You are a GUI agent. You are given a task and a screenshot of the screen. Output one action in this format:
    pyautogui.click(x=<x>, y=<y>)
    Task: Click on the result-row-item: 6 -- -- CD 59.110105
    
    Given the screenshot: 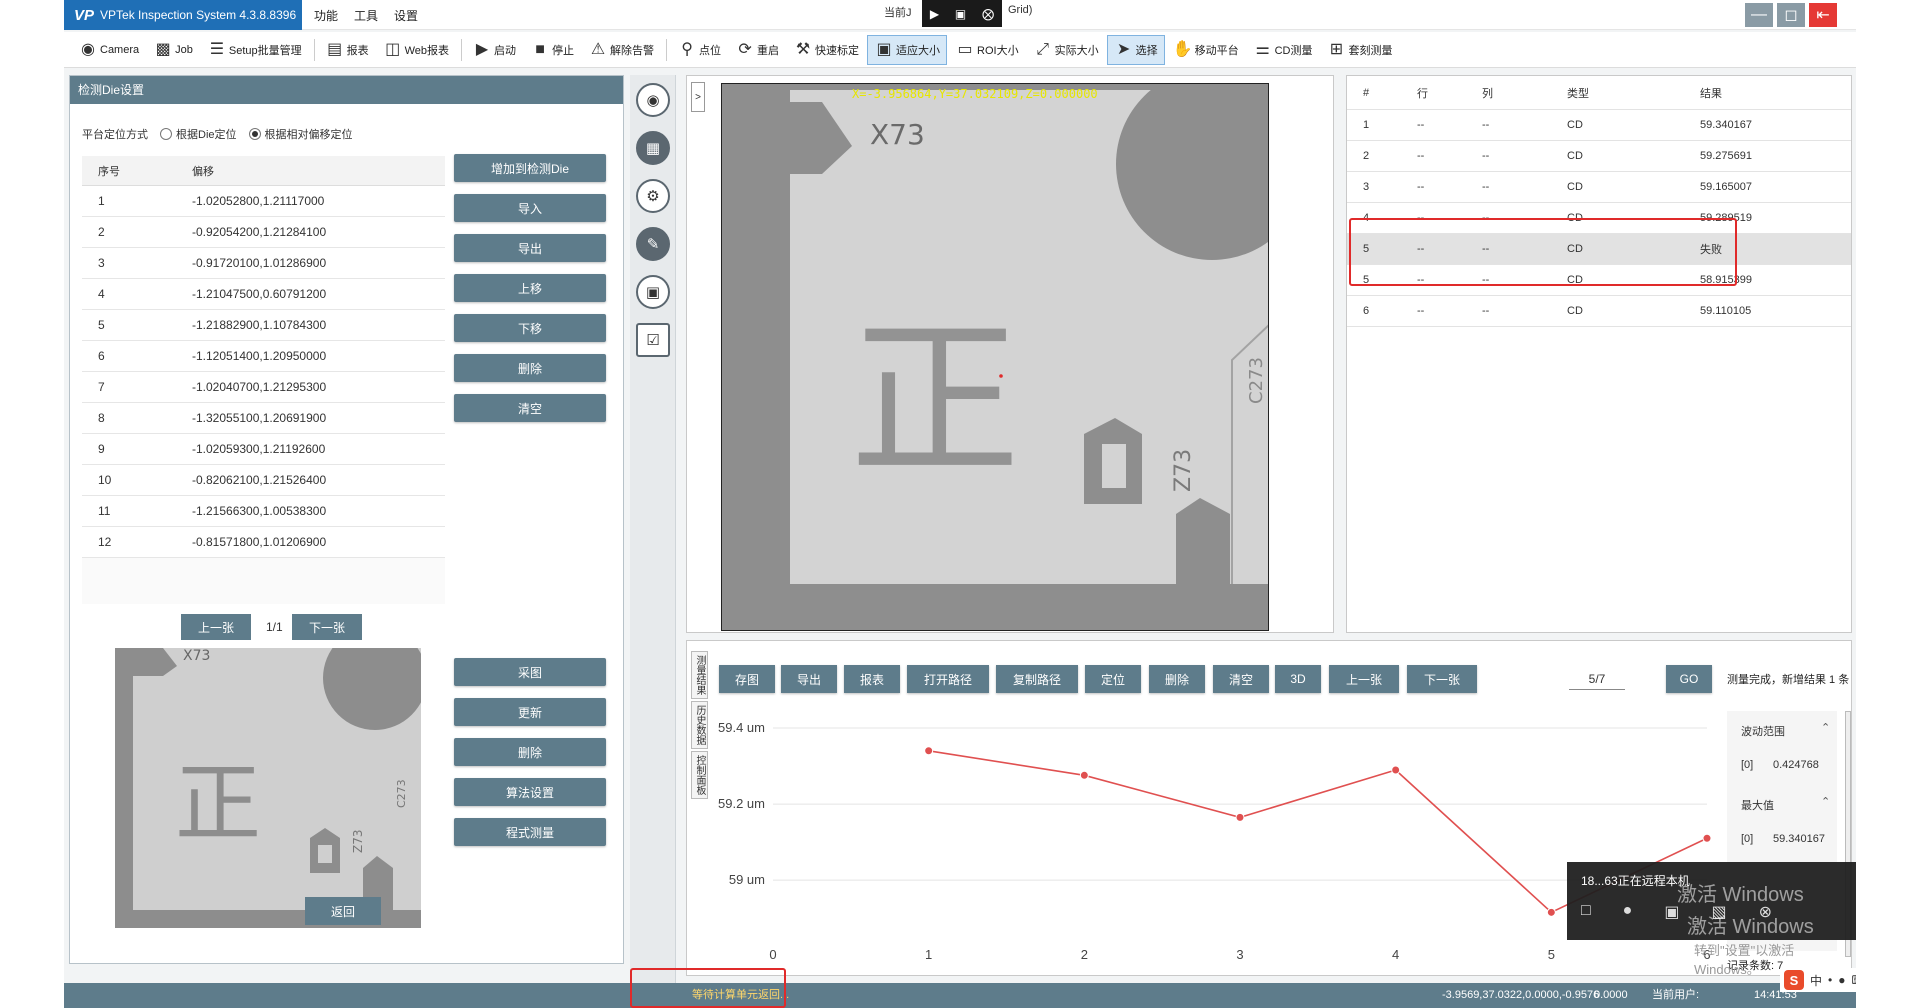 What is the action you would take?
    pyautogui.click(x=1599, y=311)
    